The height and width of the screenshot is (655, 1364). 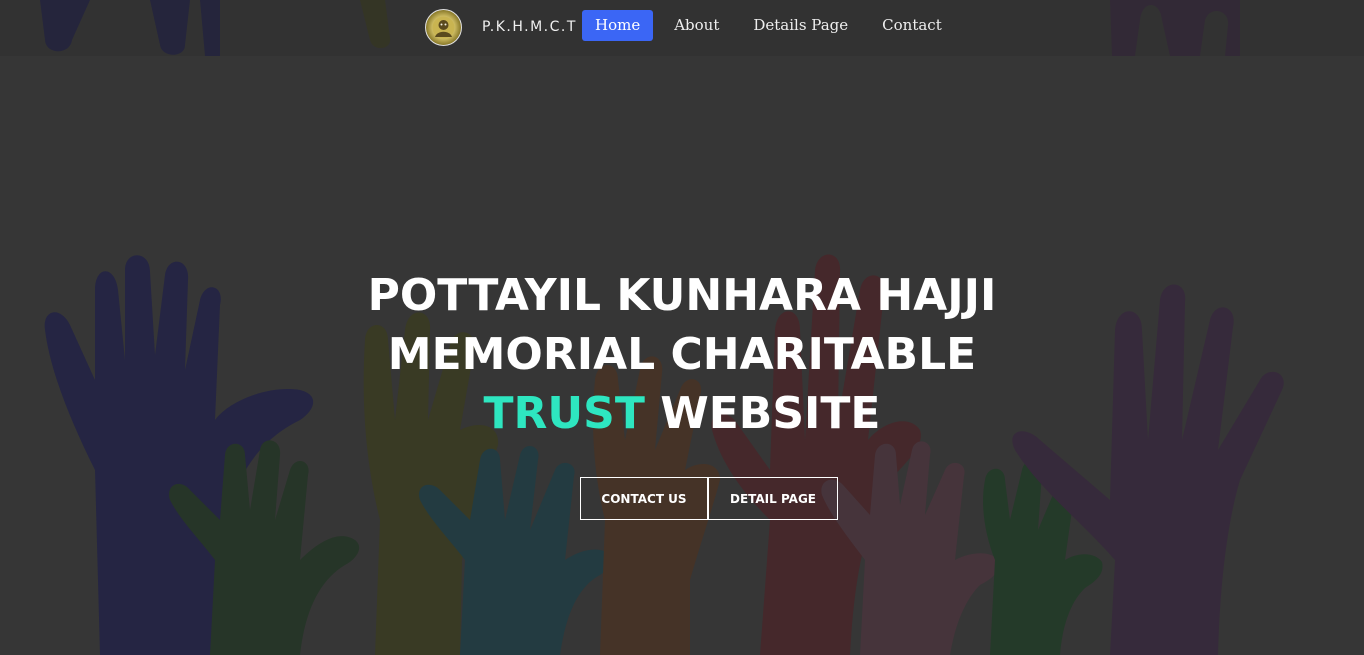 I want to click on trust-logo-icon, so click(x=443, y=27).